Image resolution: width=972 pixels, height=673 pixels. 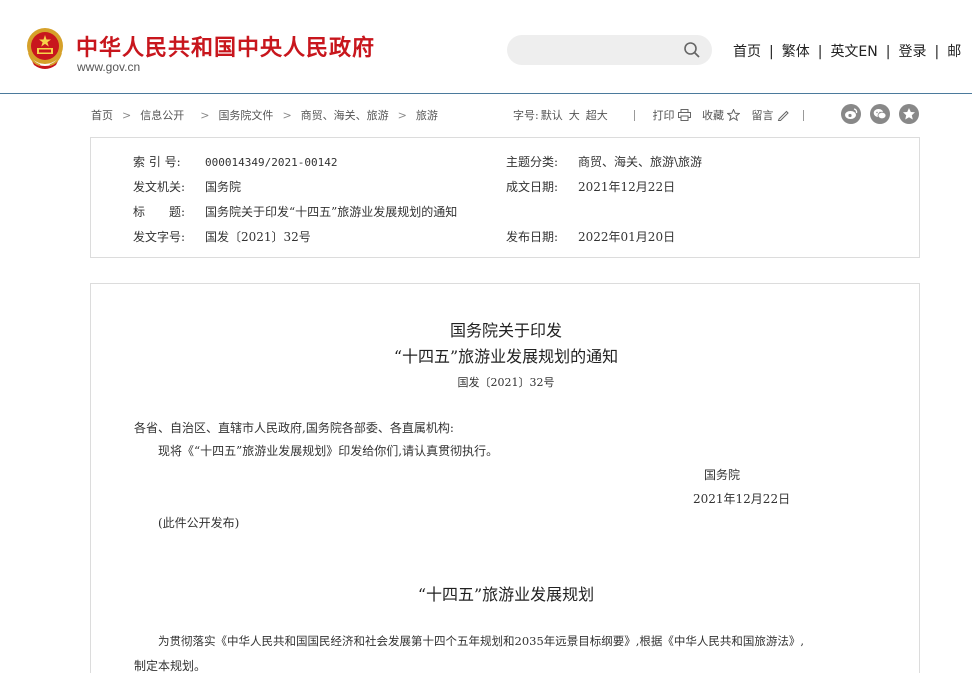 What do you see at coordinates (663, 115) in the screenshot?
I see `print-label: 打印` at bounding box center [663, 115].